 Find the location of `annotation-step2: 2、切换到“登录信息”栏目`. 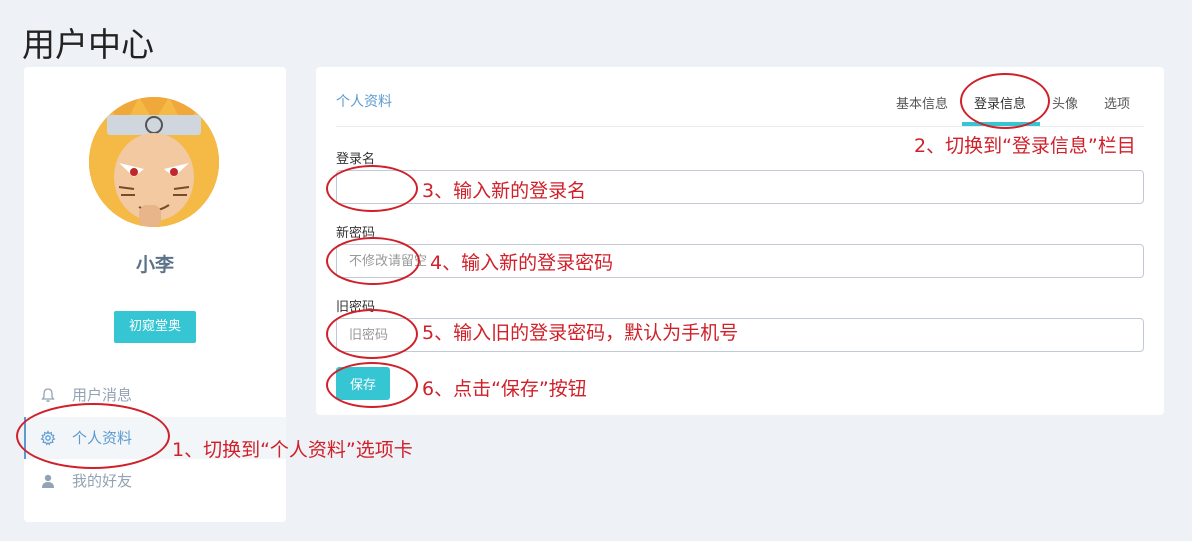

annotation-step2: 2、切换到“登录信息”栏目 is located at coordinates (1025, 146).